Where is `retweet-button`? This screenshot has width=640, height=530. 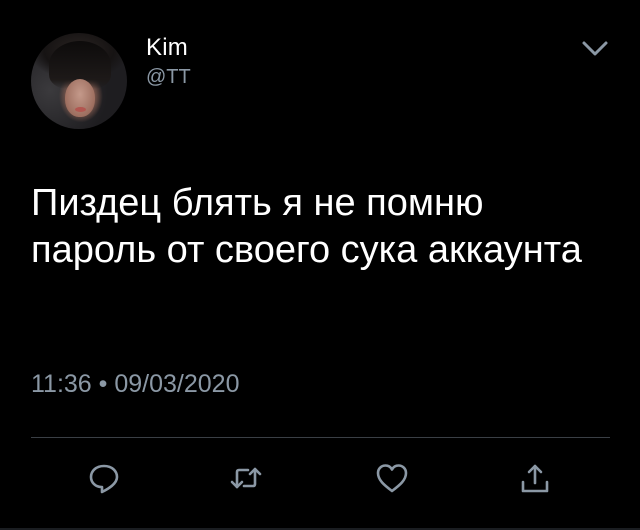
retweet-button is located at coordinates (246, 480).